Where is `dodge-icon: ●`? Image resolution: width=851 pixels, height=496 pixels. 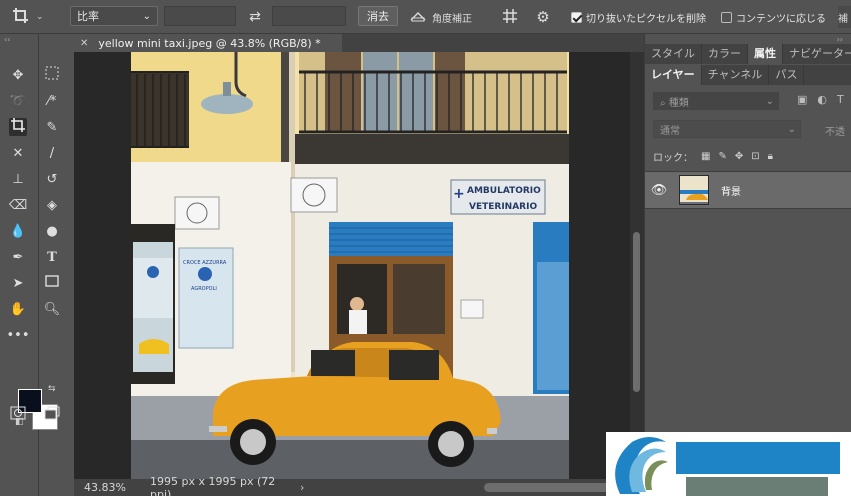 dodge-icon: ● is located at coordinates (52, 231).